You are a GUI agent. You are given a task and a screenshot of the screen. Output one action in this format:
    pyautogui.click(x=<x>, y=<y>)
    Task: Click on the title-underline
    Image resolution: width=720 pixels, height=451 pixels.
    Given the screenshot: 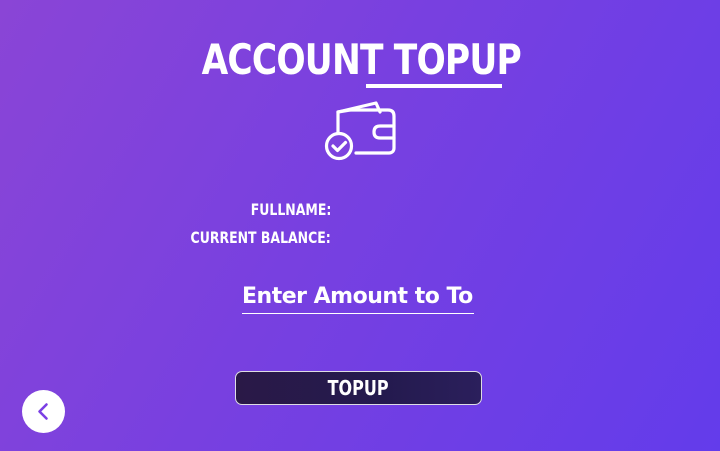 What is the action you would take?
    pyautogui.click(x=434, y=86)
    